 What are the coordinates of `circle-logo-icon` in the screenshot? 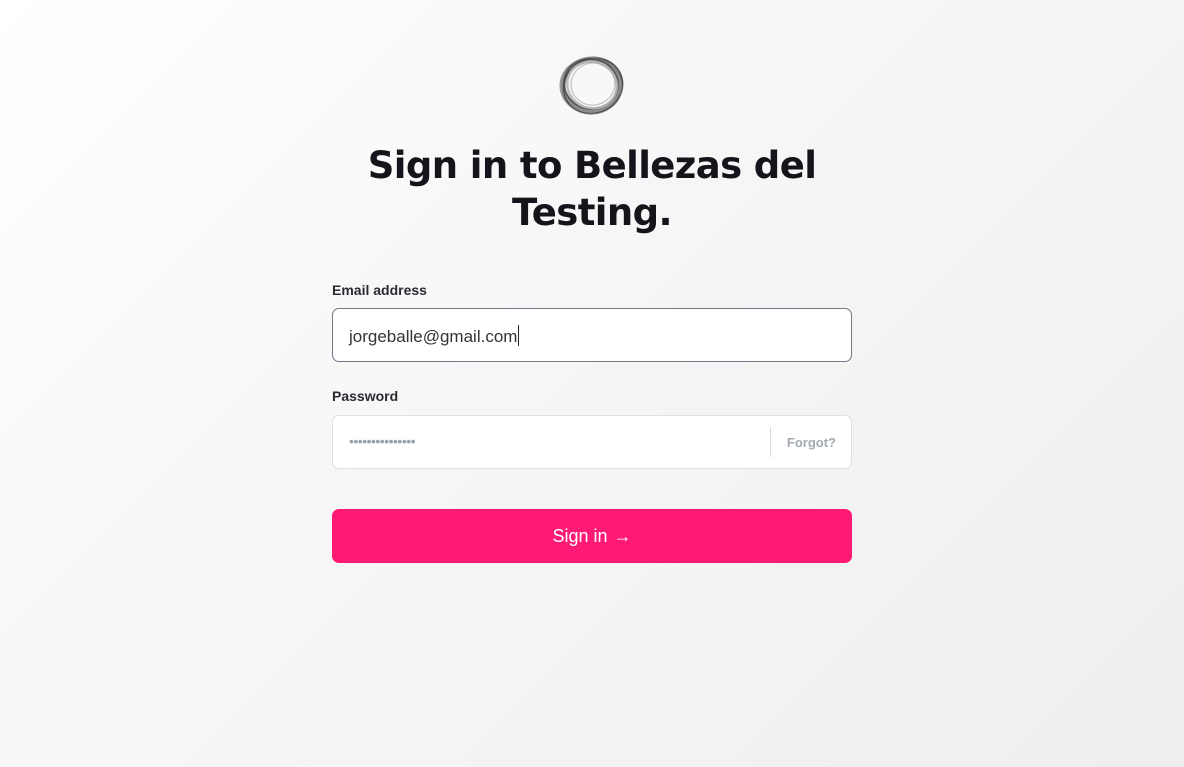 It's located at (591, 85).